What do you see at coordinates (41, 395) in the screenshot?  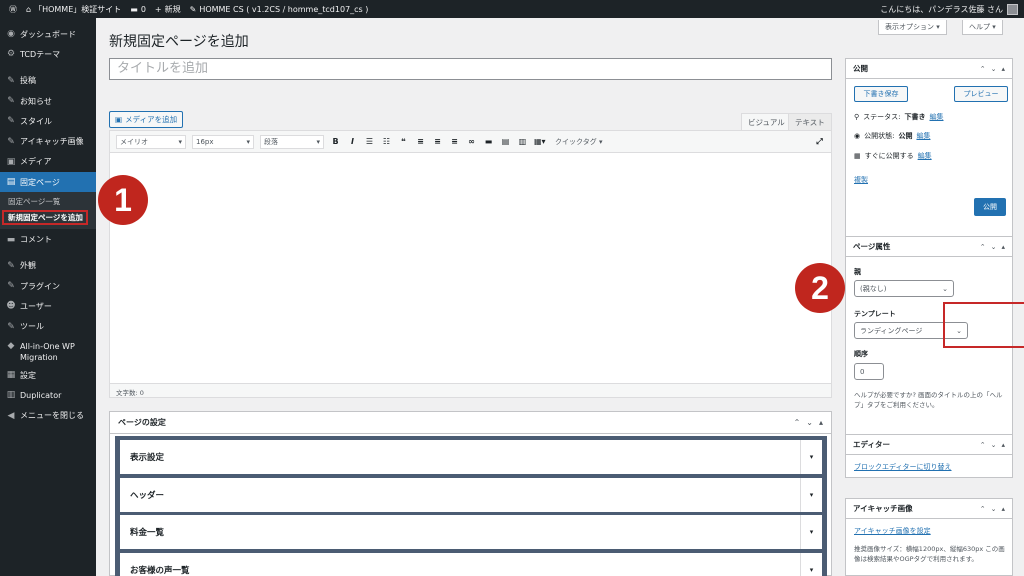 I see `sidebar-item-label: Duplicator` at bounding box center [41, 395].